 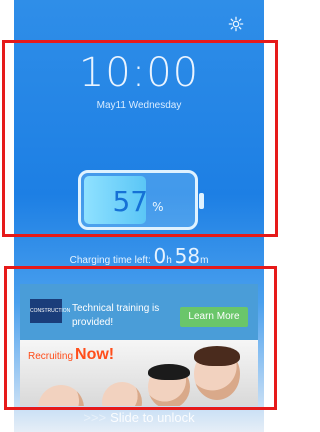 I want to click on charging-hours: 0, so click(x=160, y=256).